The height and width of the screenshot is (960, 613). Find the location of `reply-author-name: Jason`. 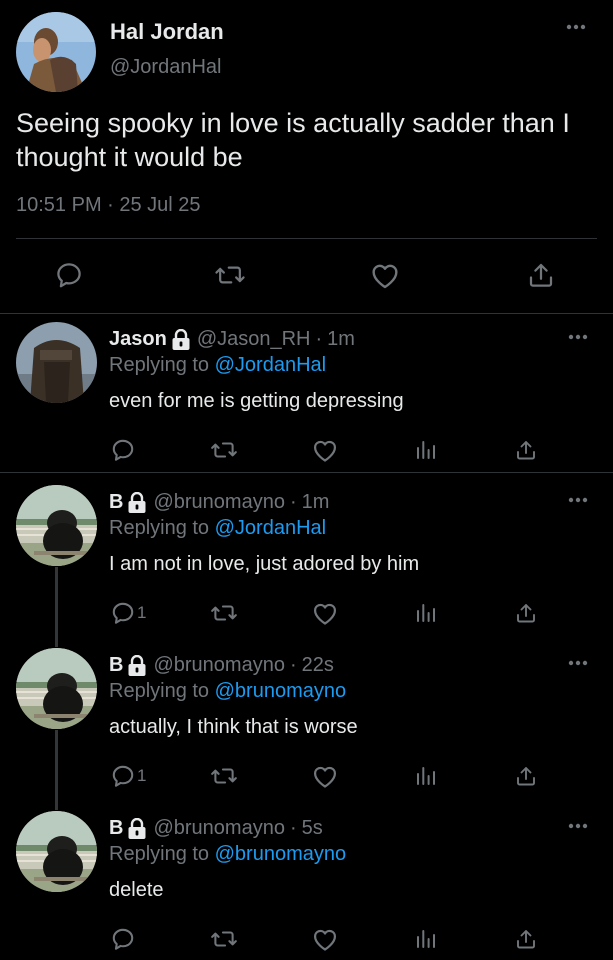

reply-author-name: Jason is located at coordinates (138, 339).